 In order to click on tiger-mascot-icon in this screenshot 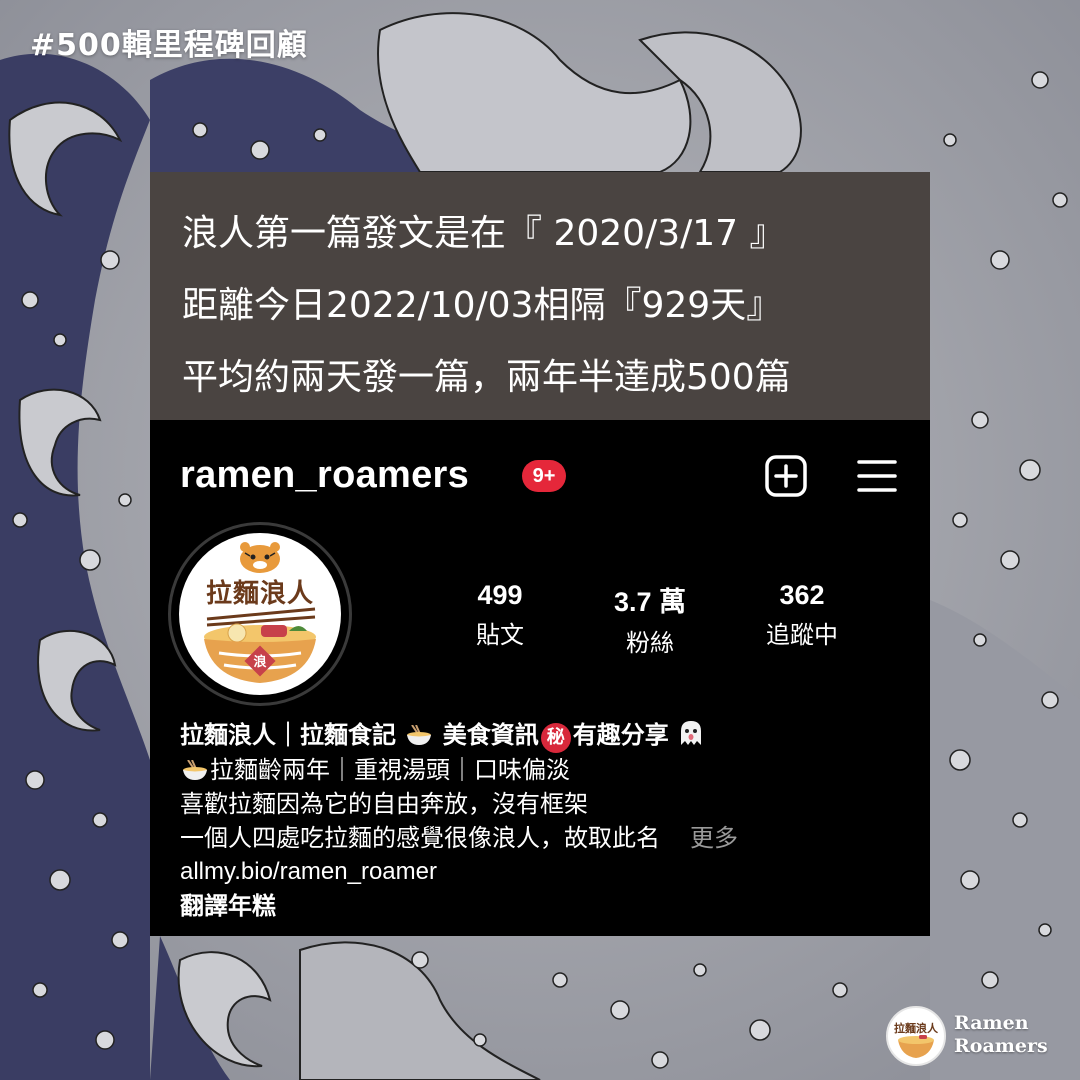, I will do `click(260, 612)`.